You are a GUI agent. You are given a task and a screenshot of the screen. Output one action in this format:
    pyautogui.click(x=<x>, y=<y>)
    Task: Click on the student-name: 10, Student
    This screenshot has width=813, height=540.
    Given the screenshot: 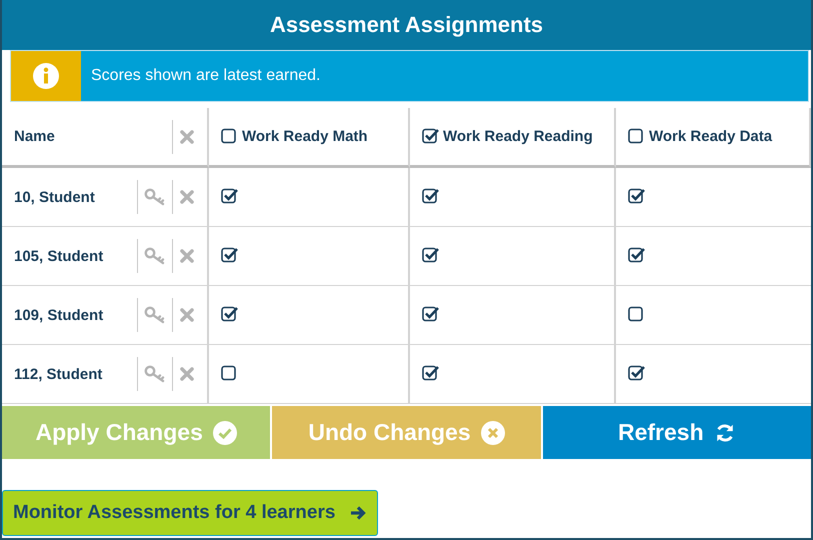 What is the action you would take?
    pyautogui.click(x=54, y=197)
    